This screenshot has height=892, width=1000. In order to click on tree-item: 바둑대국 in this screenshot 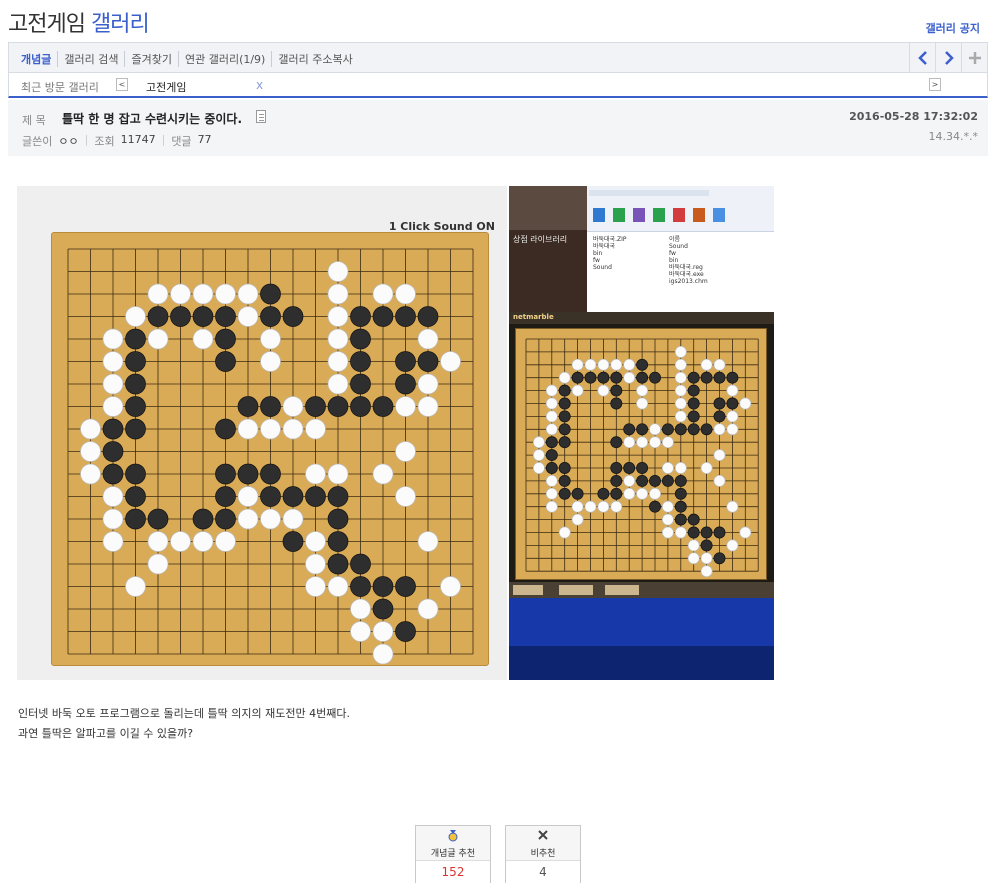, I will do `click(610, 246)`.